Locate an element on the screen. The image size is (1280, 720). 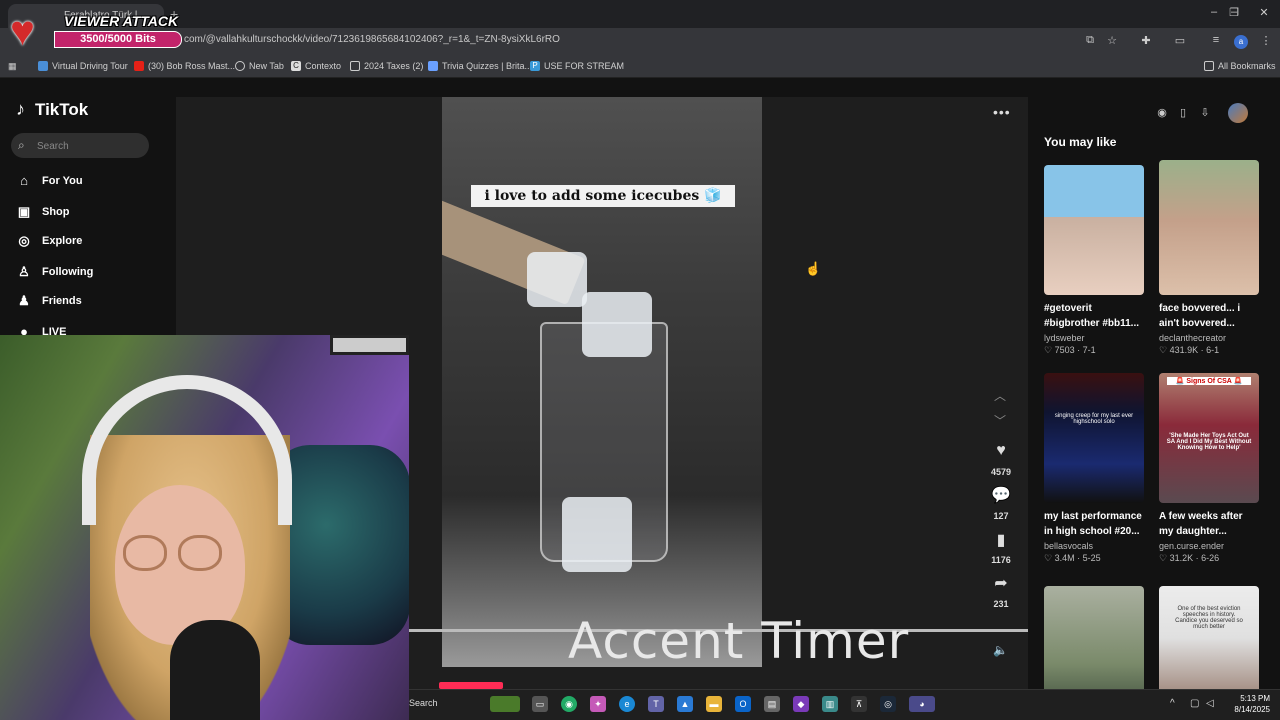
m365-icon: ◆ is located at coordinates (801, 704).